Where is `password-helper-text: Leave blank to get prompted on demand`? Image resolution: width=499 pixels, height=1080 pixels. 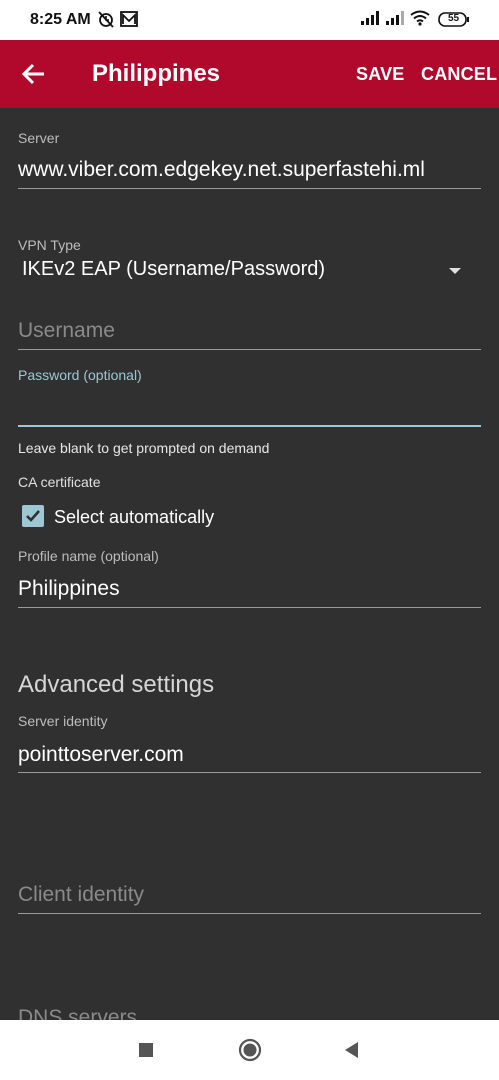
password-helper-text: Leave blank to get prompted on demand is located at coordinates (144, 448).